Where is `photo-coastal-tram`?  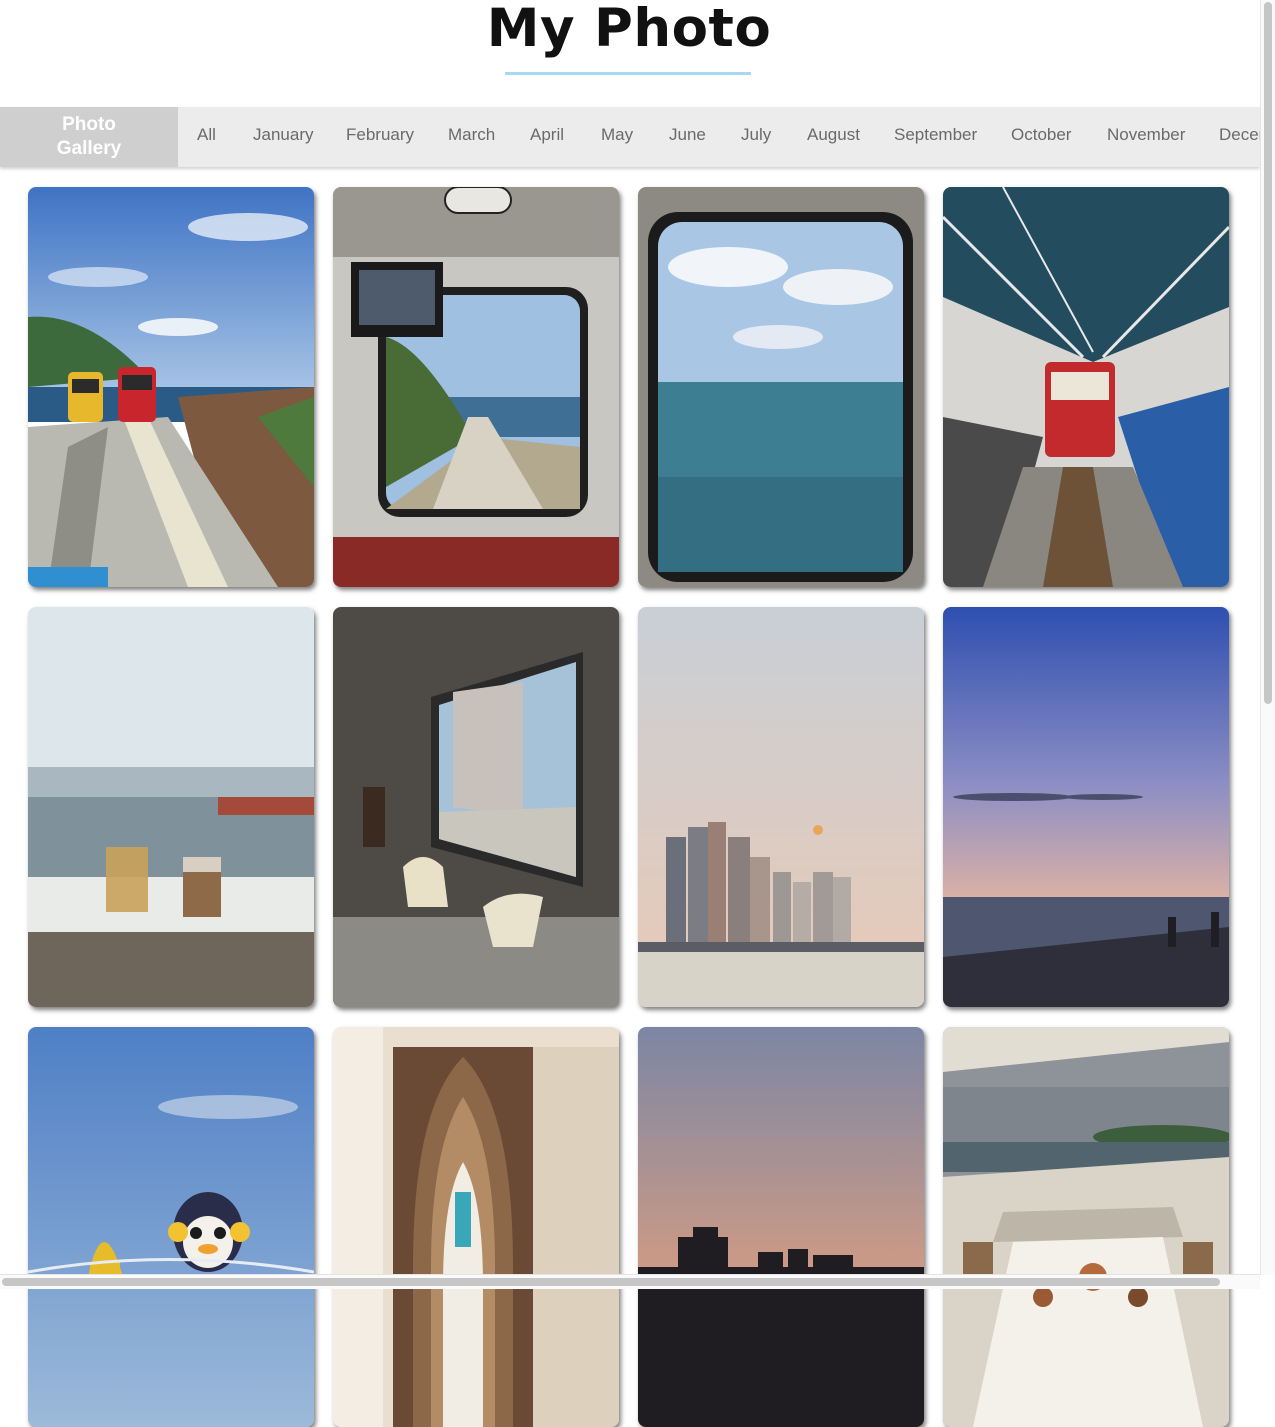 photo-coastal-tram is located at coordinates (171, 387).